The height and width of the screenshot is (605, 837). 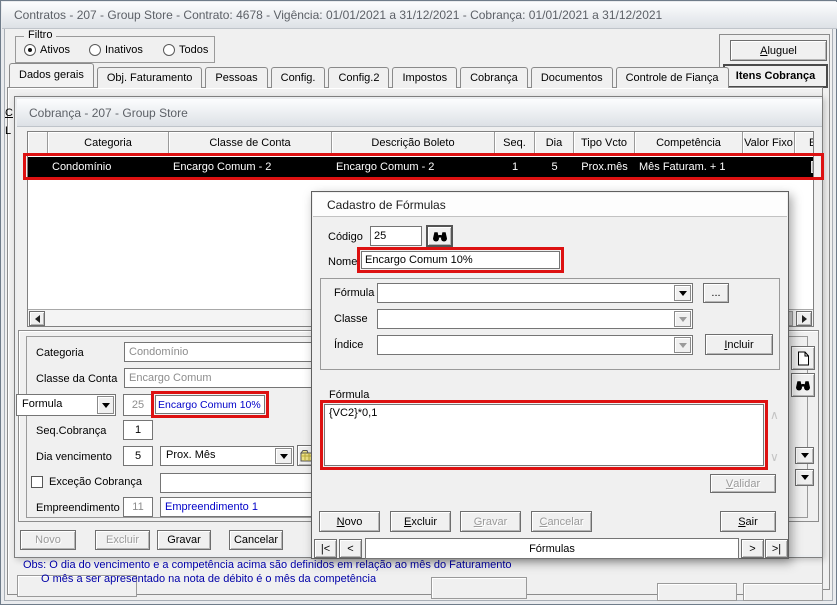 What do you see at coordinates (420, 521) in the screenshot?
I see `dialog-excluir-button: Excluir` at bounding box center [420, 521].